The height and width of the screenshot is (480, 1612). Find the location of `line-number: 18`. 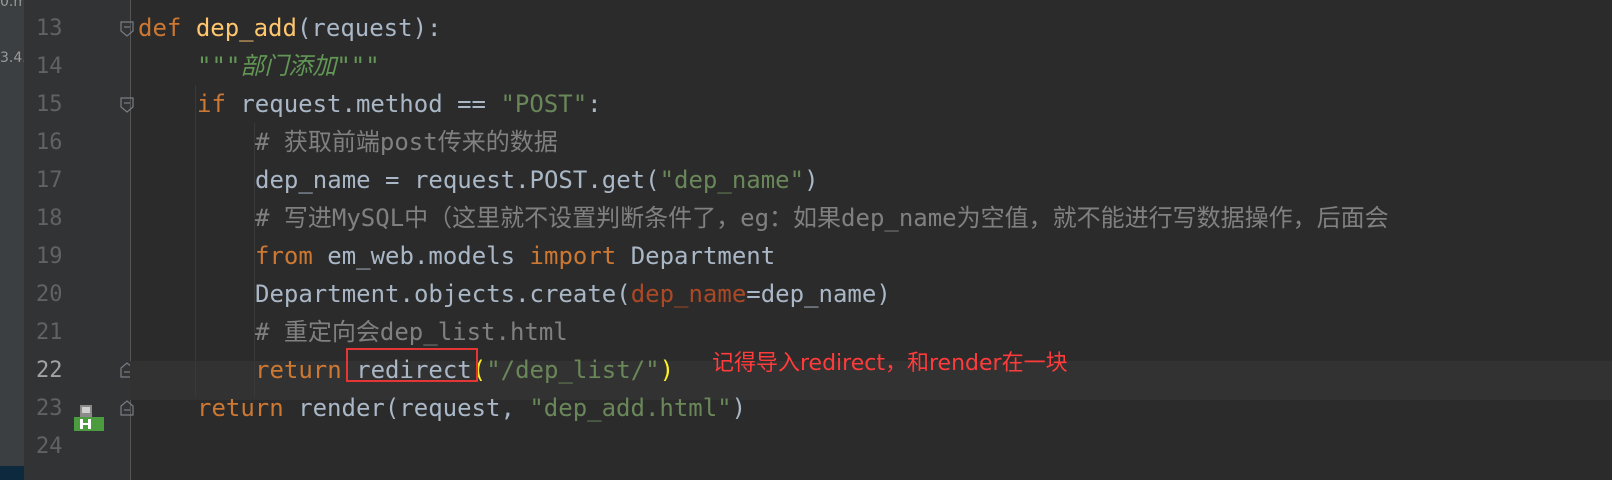

line-number: 18 is located at coordinates (49, 218).